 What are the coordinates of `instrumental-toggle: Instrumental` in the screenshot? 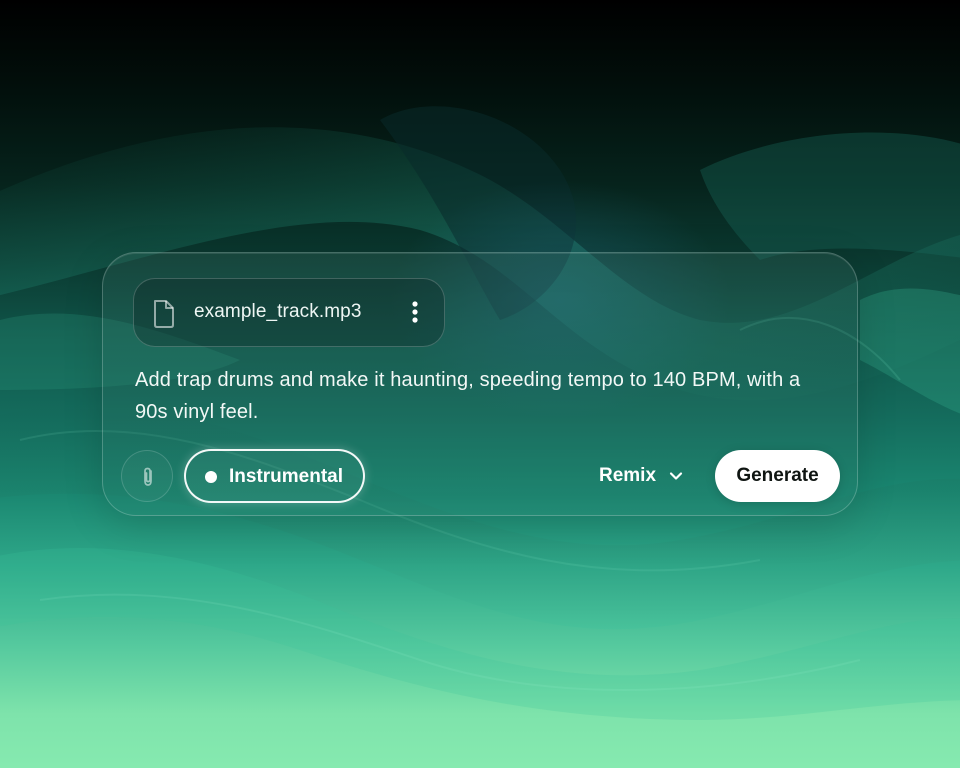 It's located at (274, 476).